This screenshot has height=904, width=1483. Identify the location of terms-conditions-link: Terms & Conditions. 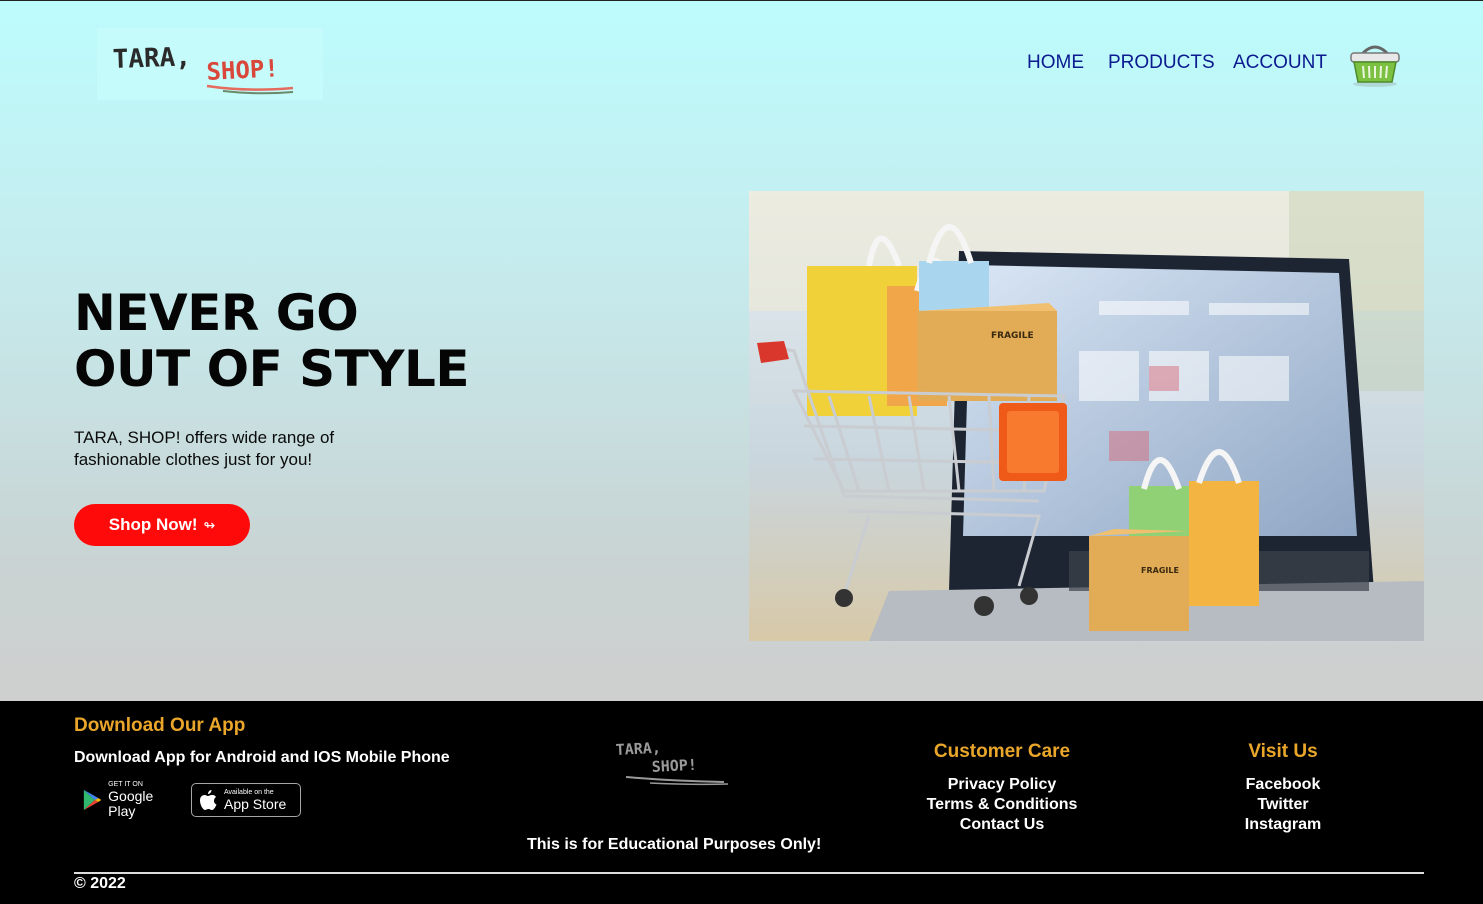
(1002, 805).